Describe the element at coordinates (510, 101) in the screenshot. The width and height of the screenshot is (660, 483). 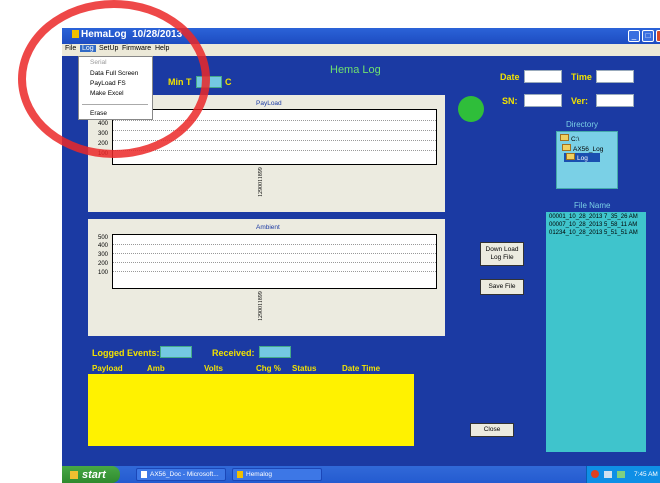
I see `sn-label: SN:` at that location.